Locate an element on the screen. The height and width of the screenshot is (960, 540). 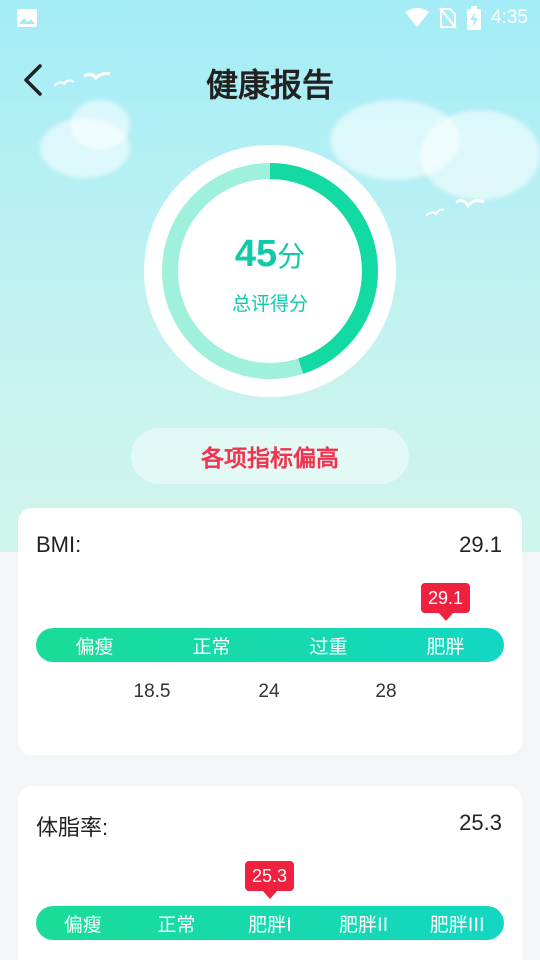
verdict-badge: 各项指标偏高 is located at coordinates (270, 456).